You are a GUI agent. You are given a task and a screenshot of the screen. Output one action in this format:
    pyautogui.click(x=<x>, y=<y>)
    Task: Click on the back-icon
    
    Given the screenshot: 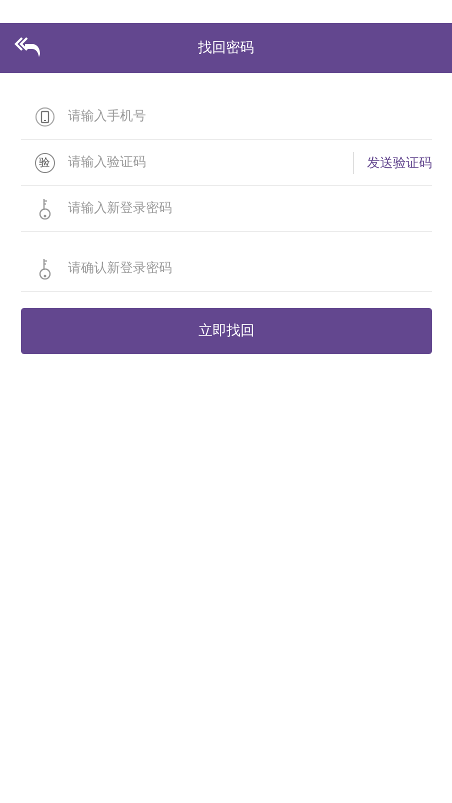 What is the action you would take?
    pyautogui.click(x=28, y=47)
    